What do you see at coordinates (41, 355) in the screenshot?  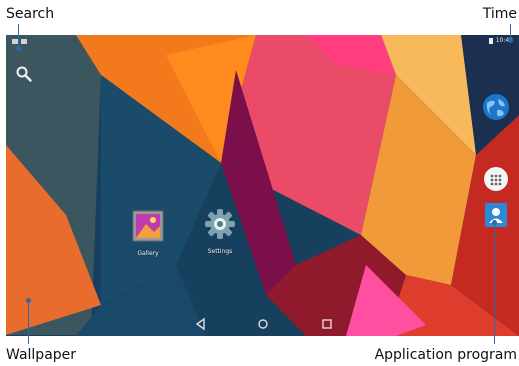 I see `wallpaper-callout: Wallpaper` at bounding box center [41, 355].